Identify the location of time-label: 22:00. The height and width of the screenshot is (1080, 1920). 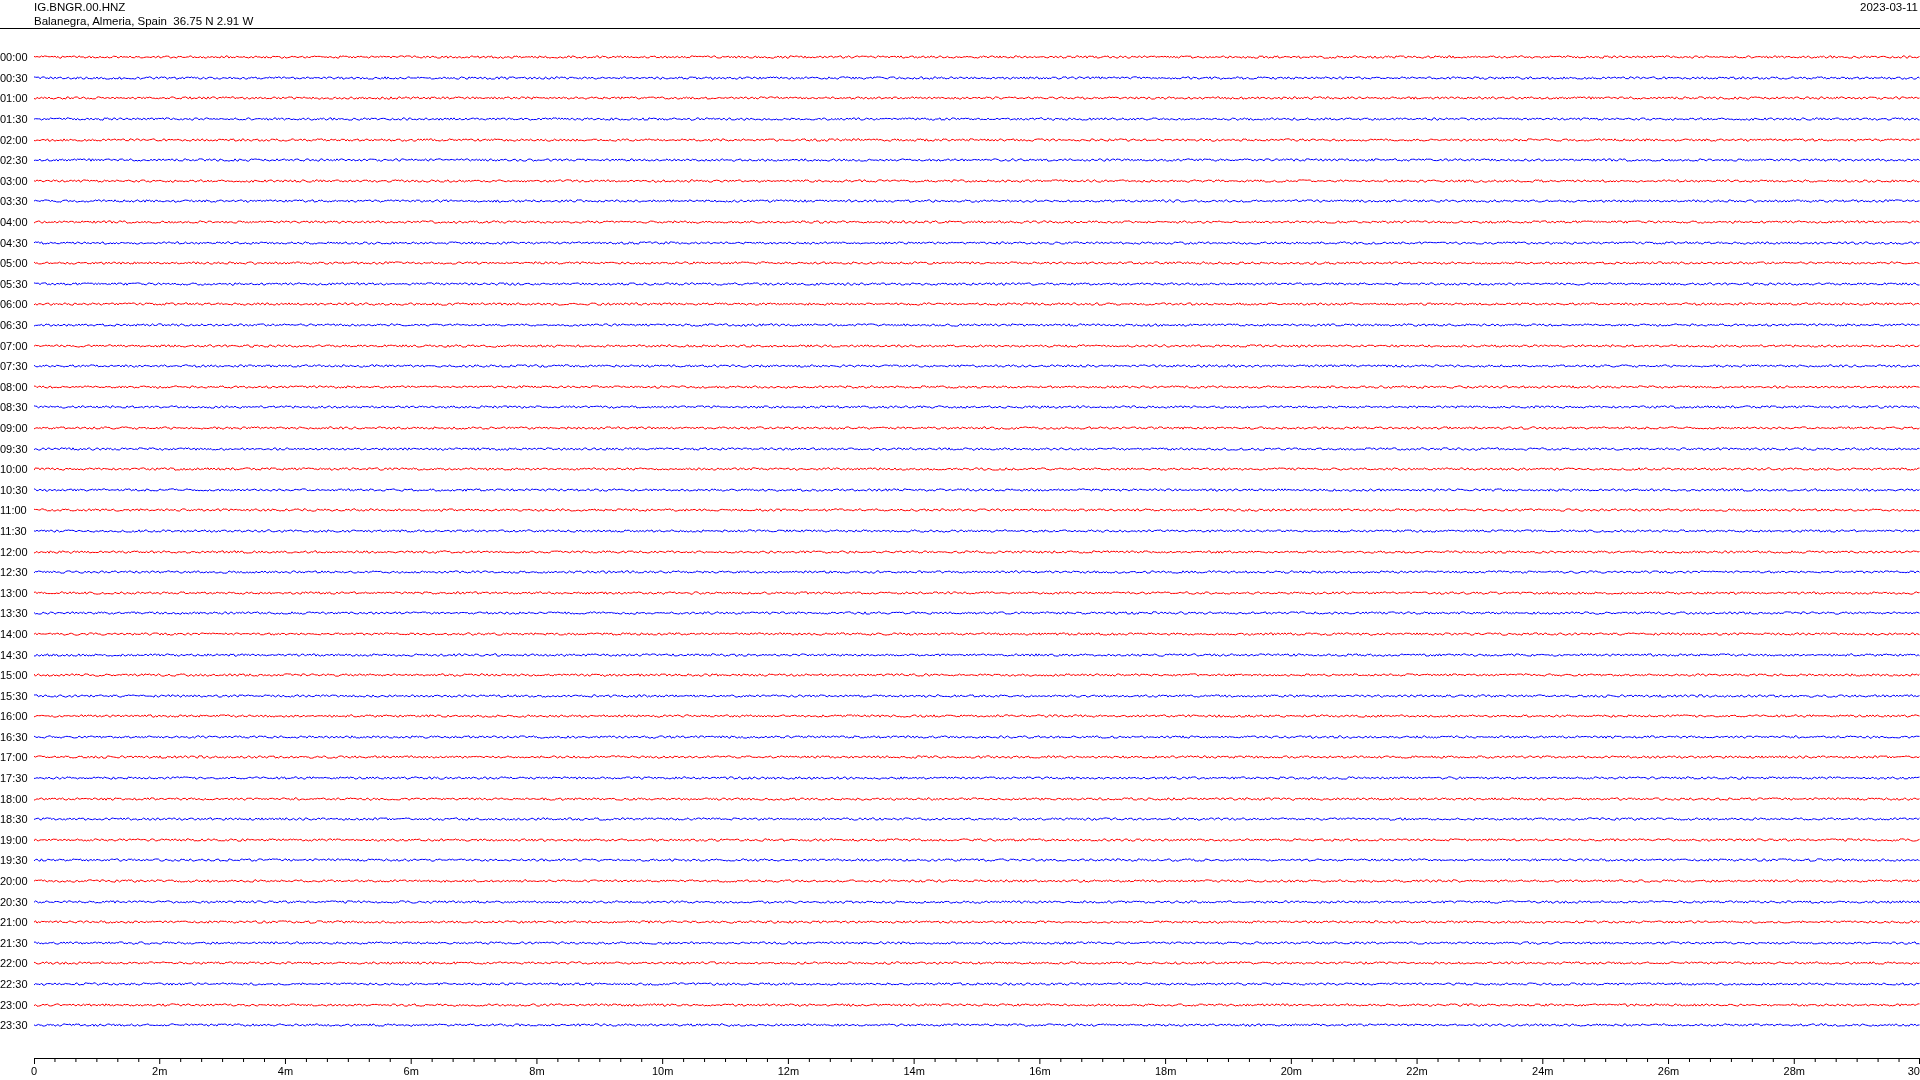
(14, 963).